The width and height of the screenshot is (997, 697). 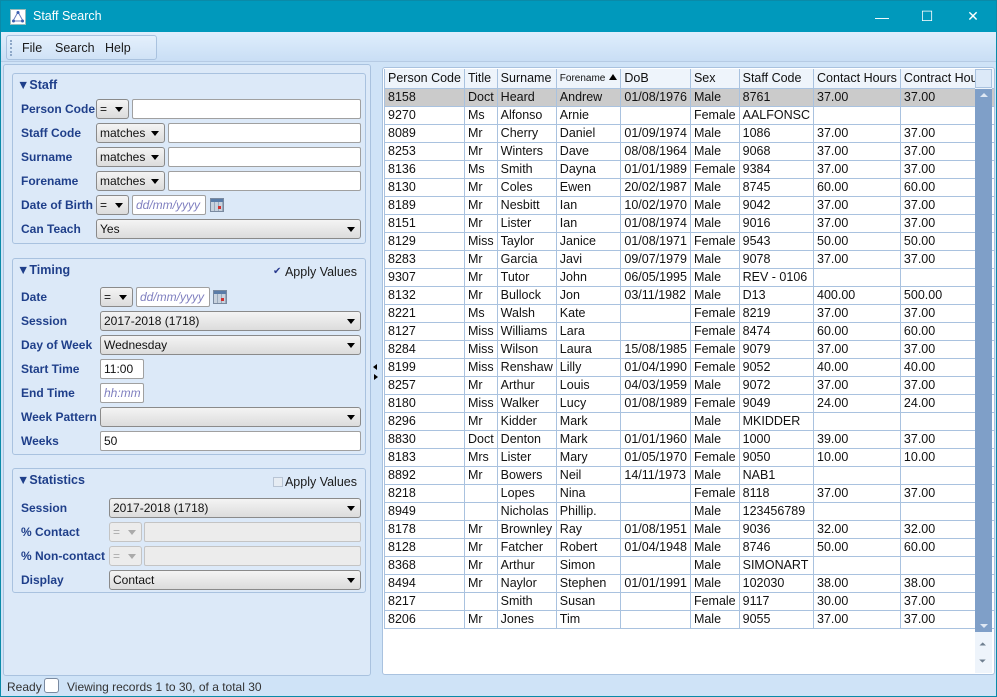 I want to click on surname-operator: matches, so click(x=130, y=157).